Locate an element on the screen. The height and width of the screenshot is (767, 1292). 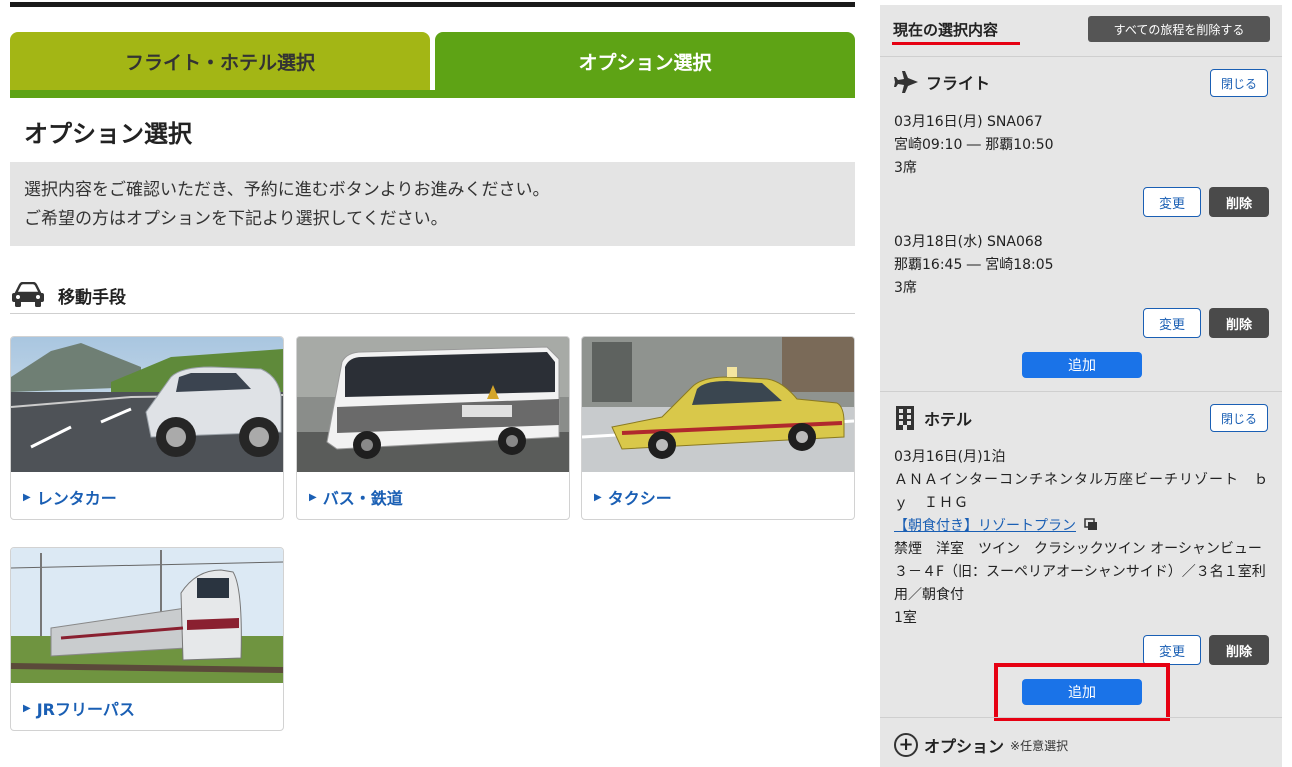
hotel-change-button: 変更 is located at coordinates (1172, 650).